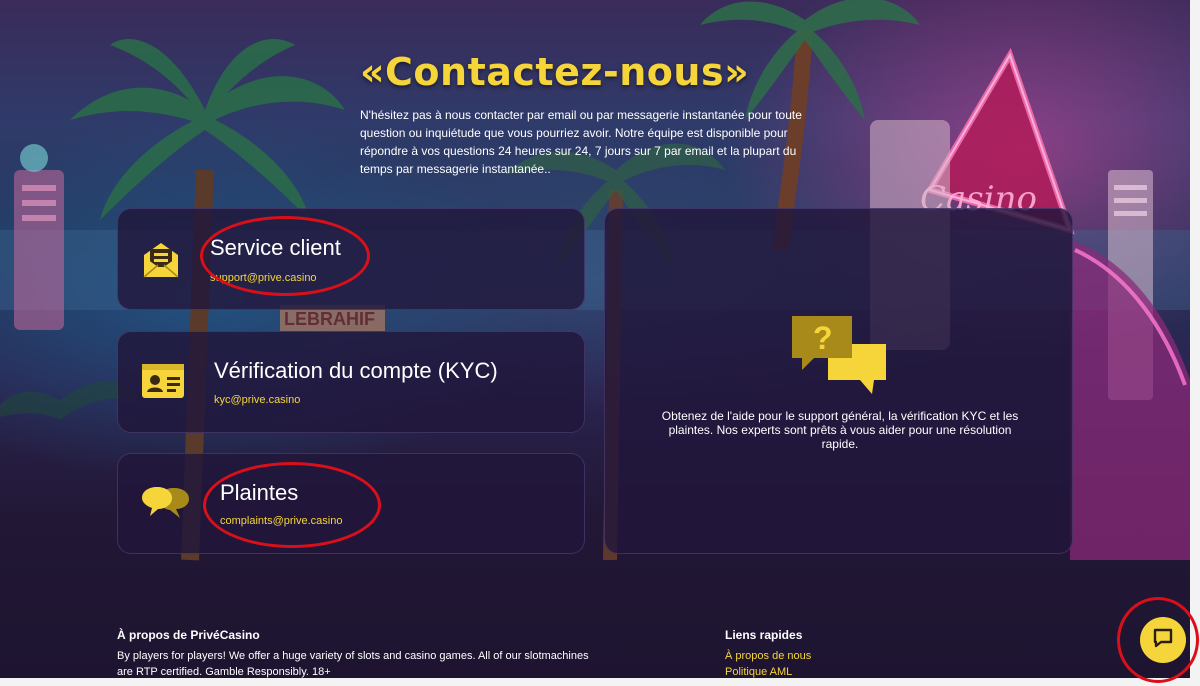 The height and width of the screenshot is (686, 1200). I want to click on question-bubbles-icon: ?, so click(840, 356).